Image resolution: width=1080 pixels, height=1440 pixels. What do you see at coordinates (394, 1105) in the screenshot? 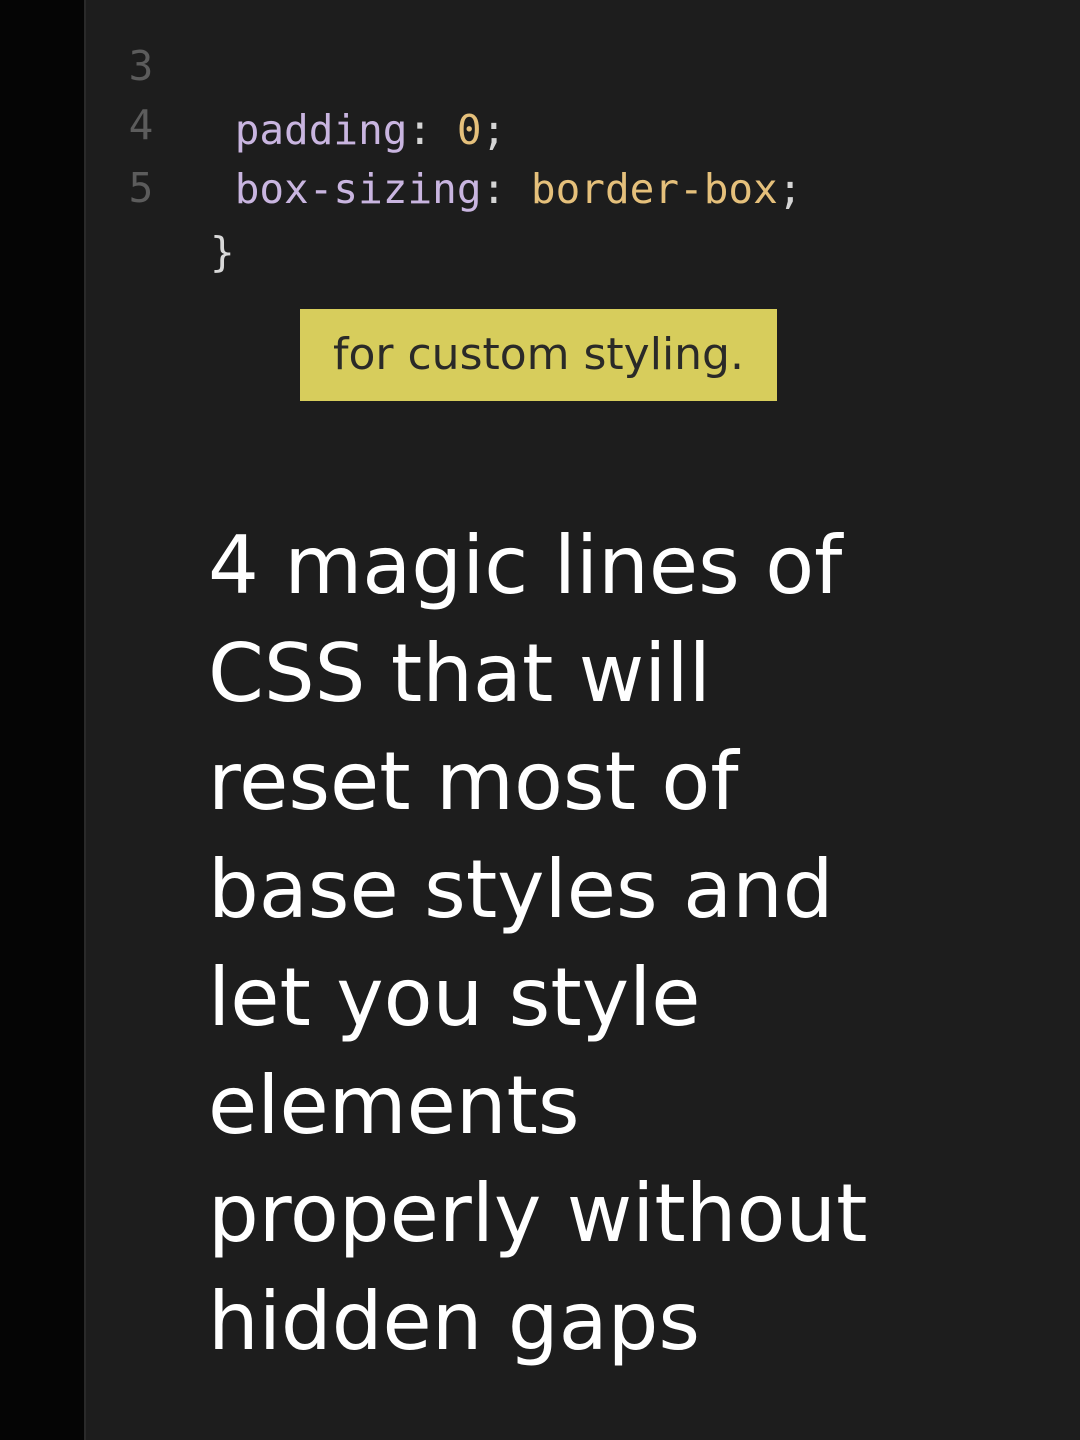
I see `headline-line: elements` at bounding box center [394, 1105].